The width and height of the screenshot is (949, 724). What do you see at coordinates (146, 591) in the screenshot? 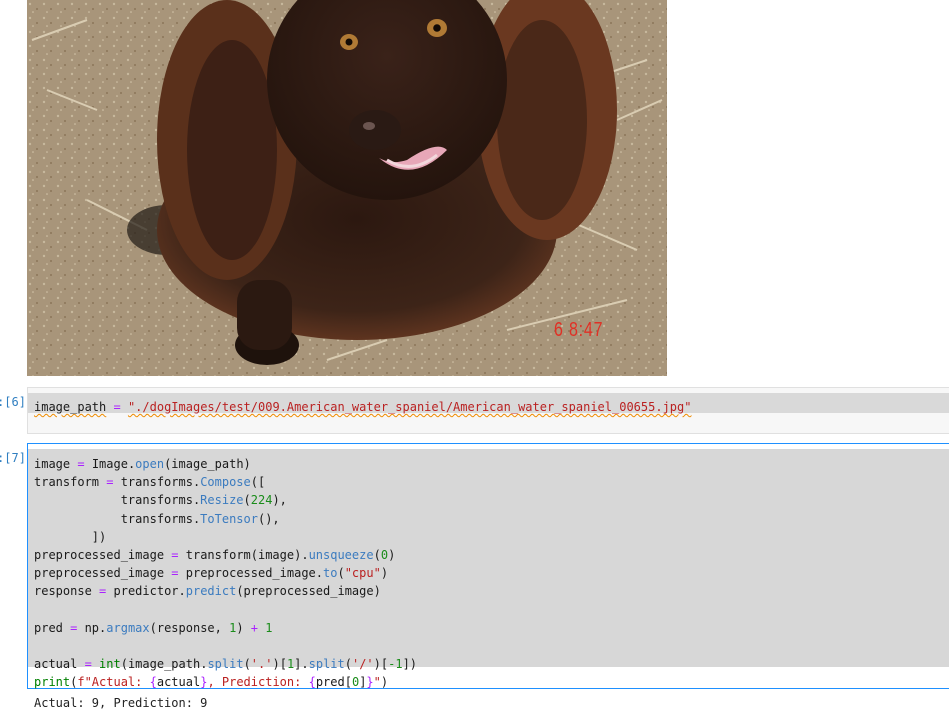
I see `code-token: predictor.` at bounding box center [146, 591].